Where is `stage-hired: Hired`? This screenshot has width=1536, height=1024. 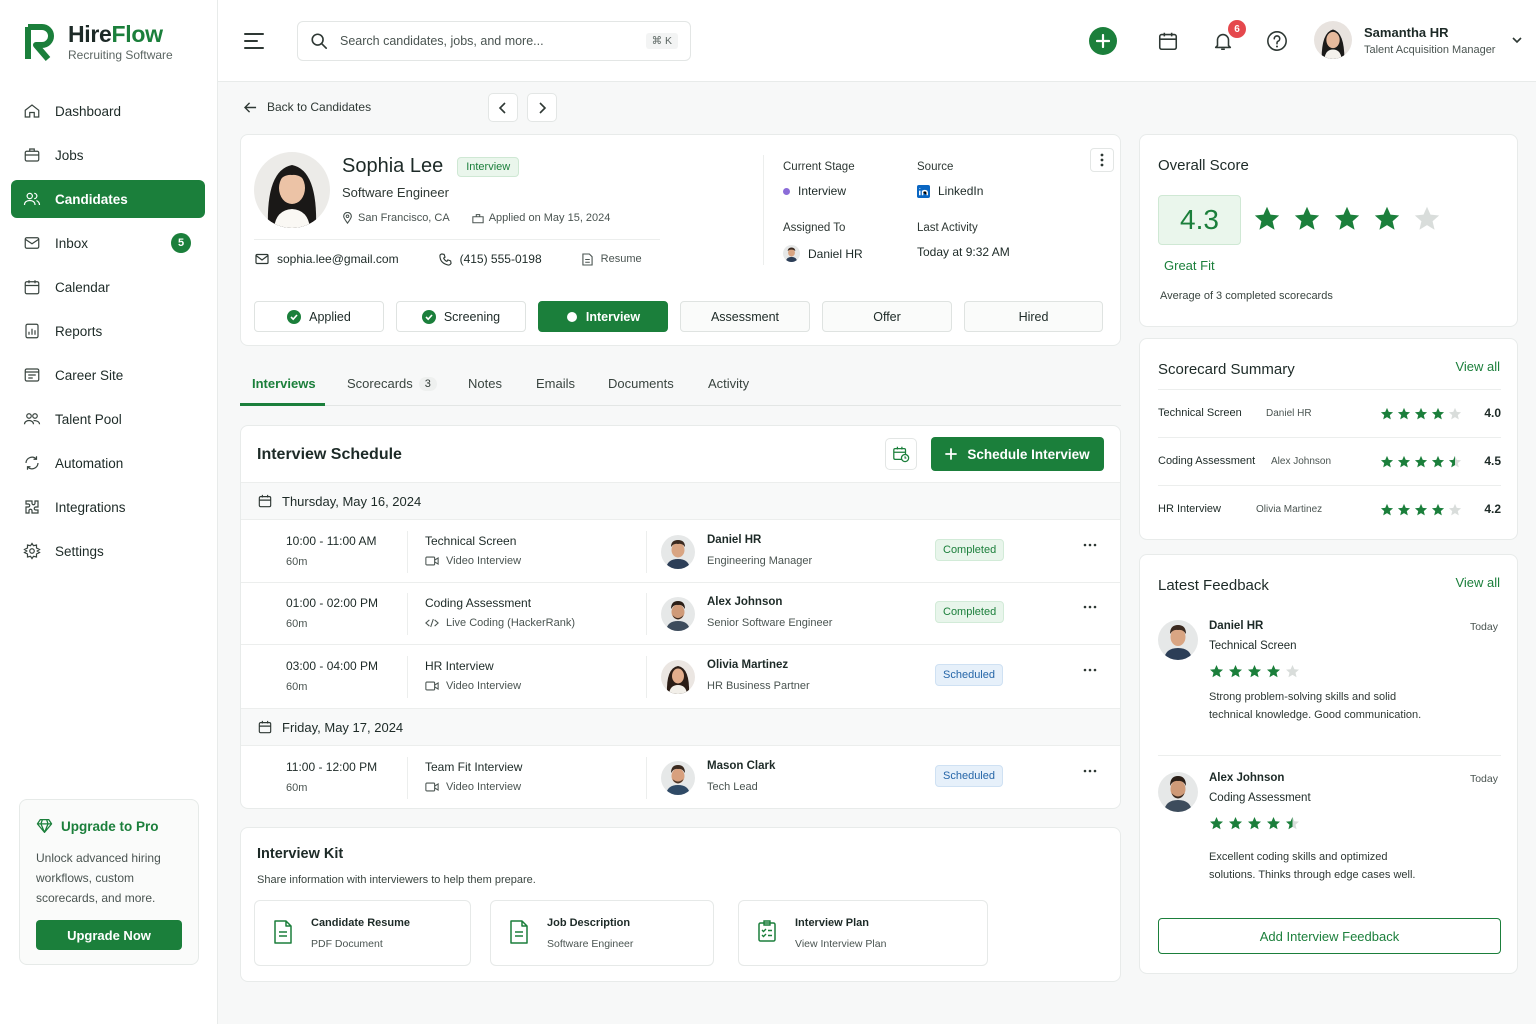 stage-hired: Hired is located at coordinates (1033, 316).